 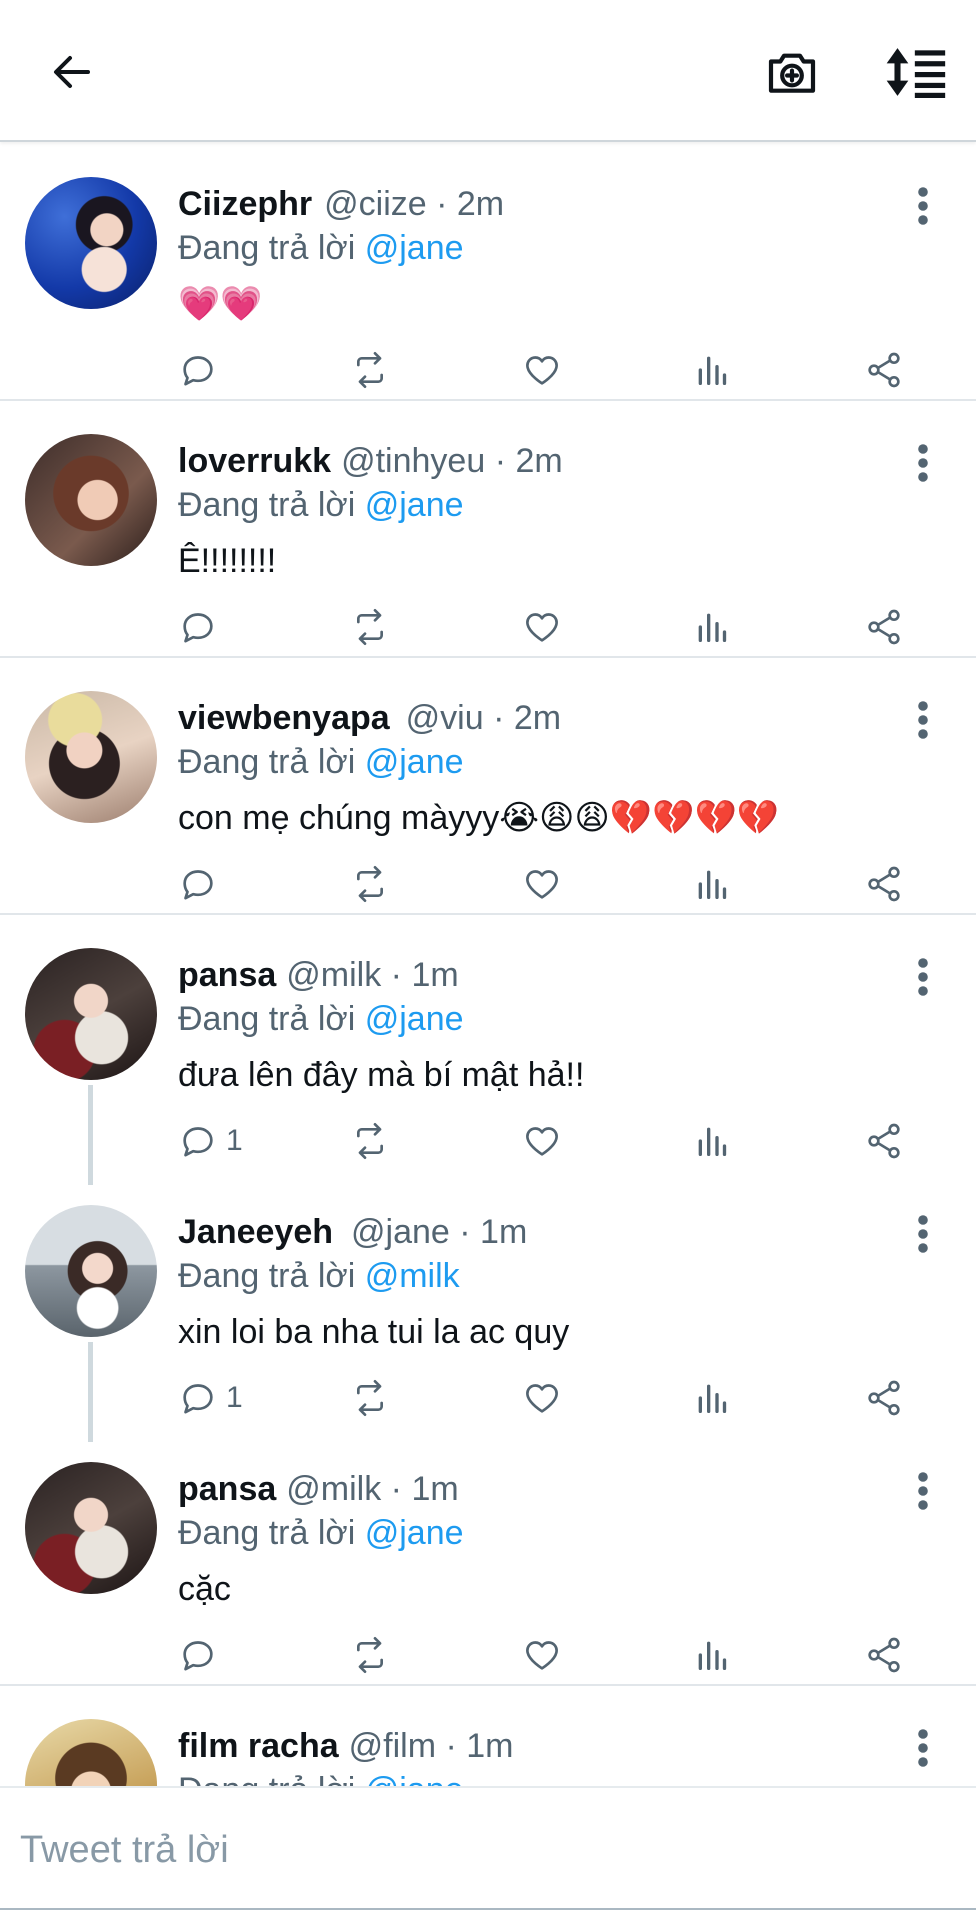 I want to click on tweet-item: pansa @milk · 1m Đang trả lời @jane cặc, so click(x=488, y=1557).